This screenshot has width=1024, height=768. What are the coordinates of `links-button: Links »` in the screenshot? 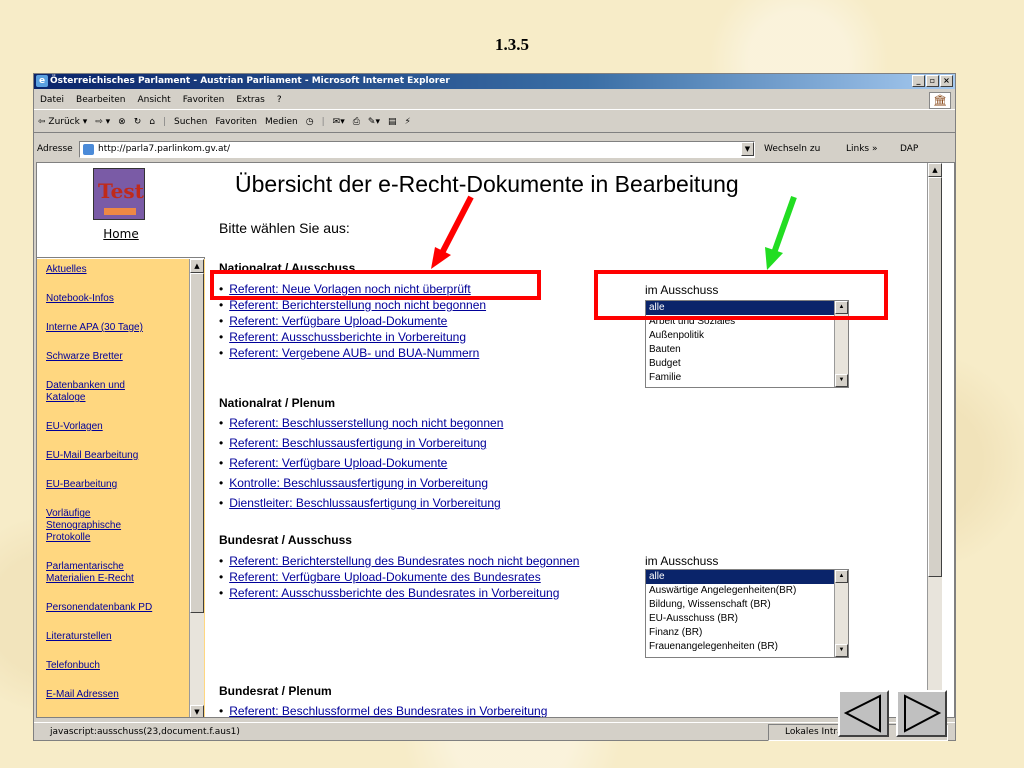 It's located at (862, 149).